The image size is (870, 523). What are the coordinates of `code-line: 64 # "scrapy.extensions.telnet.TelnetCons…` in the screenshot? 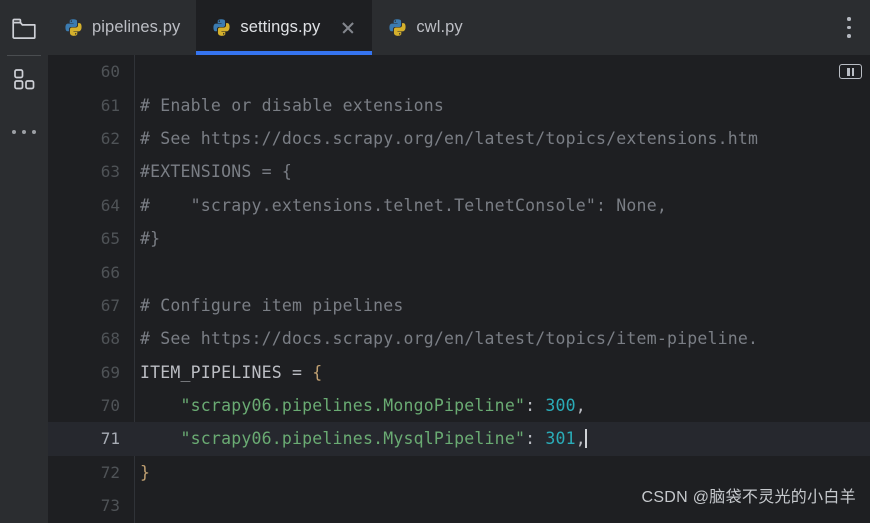 It's located at (459, 205).